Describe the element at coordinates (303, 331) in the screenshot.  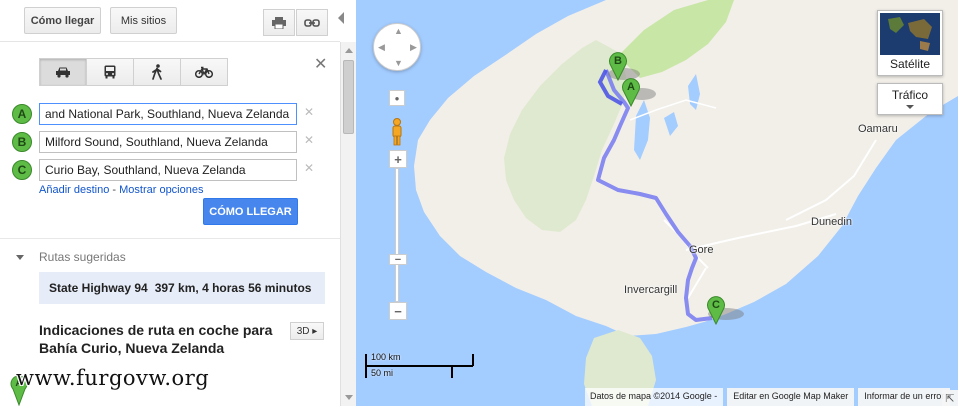
I see `3d-label: 3D` at that location.